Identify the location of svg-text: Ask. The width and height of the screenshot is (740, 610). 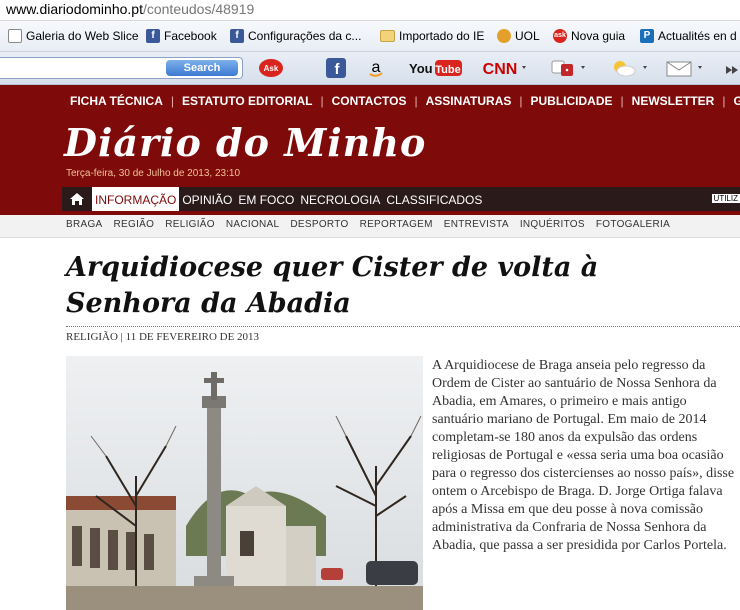
(271, 68).